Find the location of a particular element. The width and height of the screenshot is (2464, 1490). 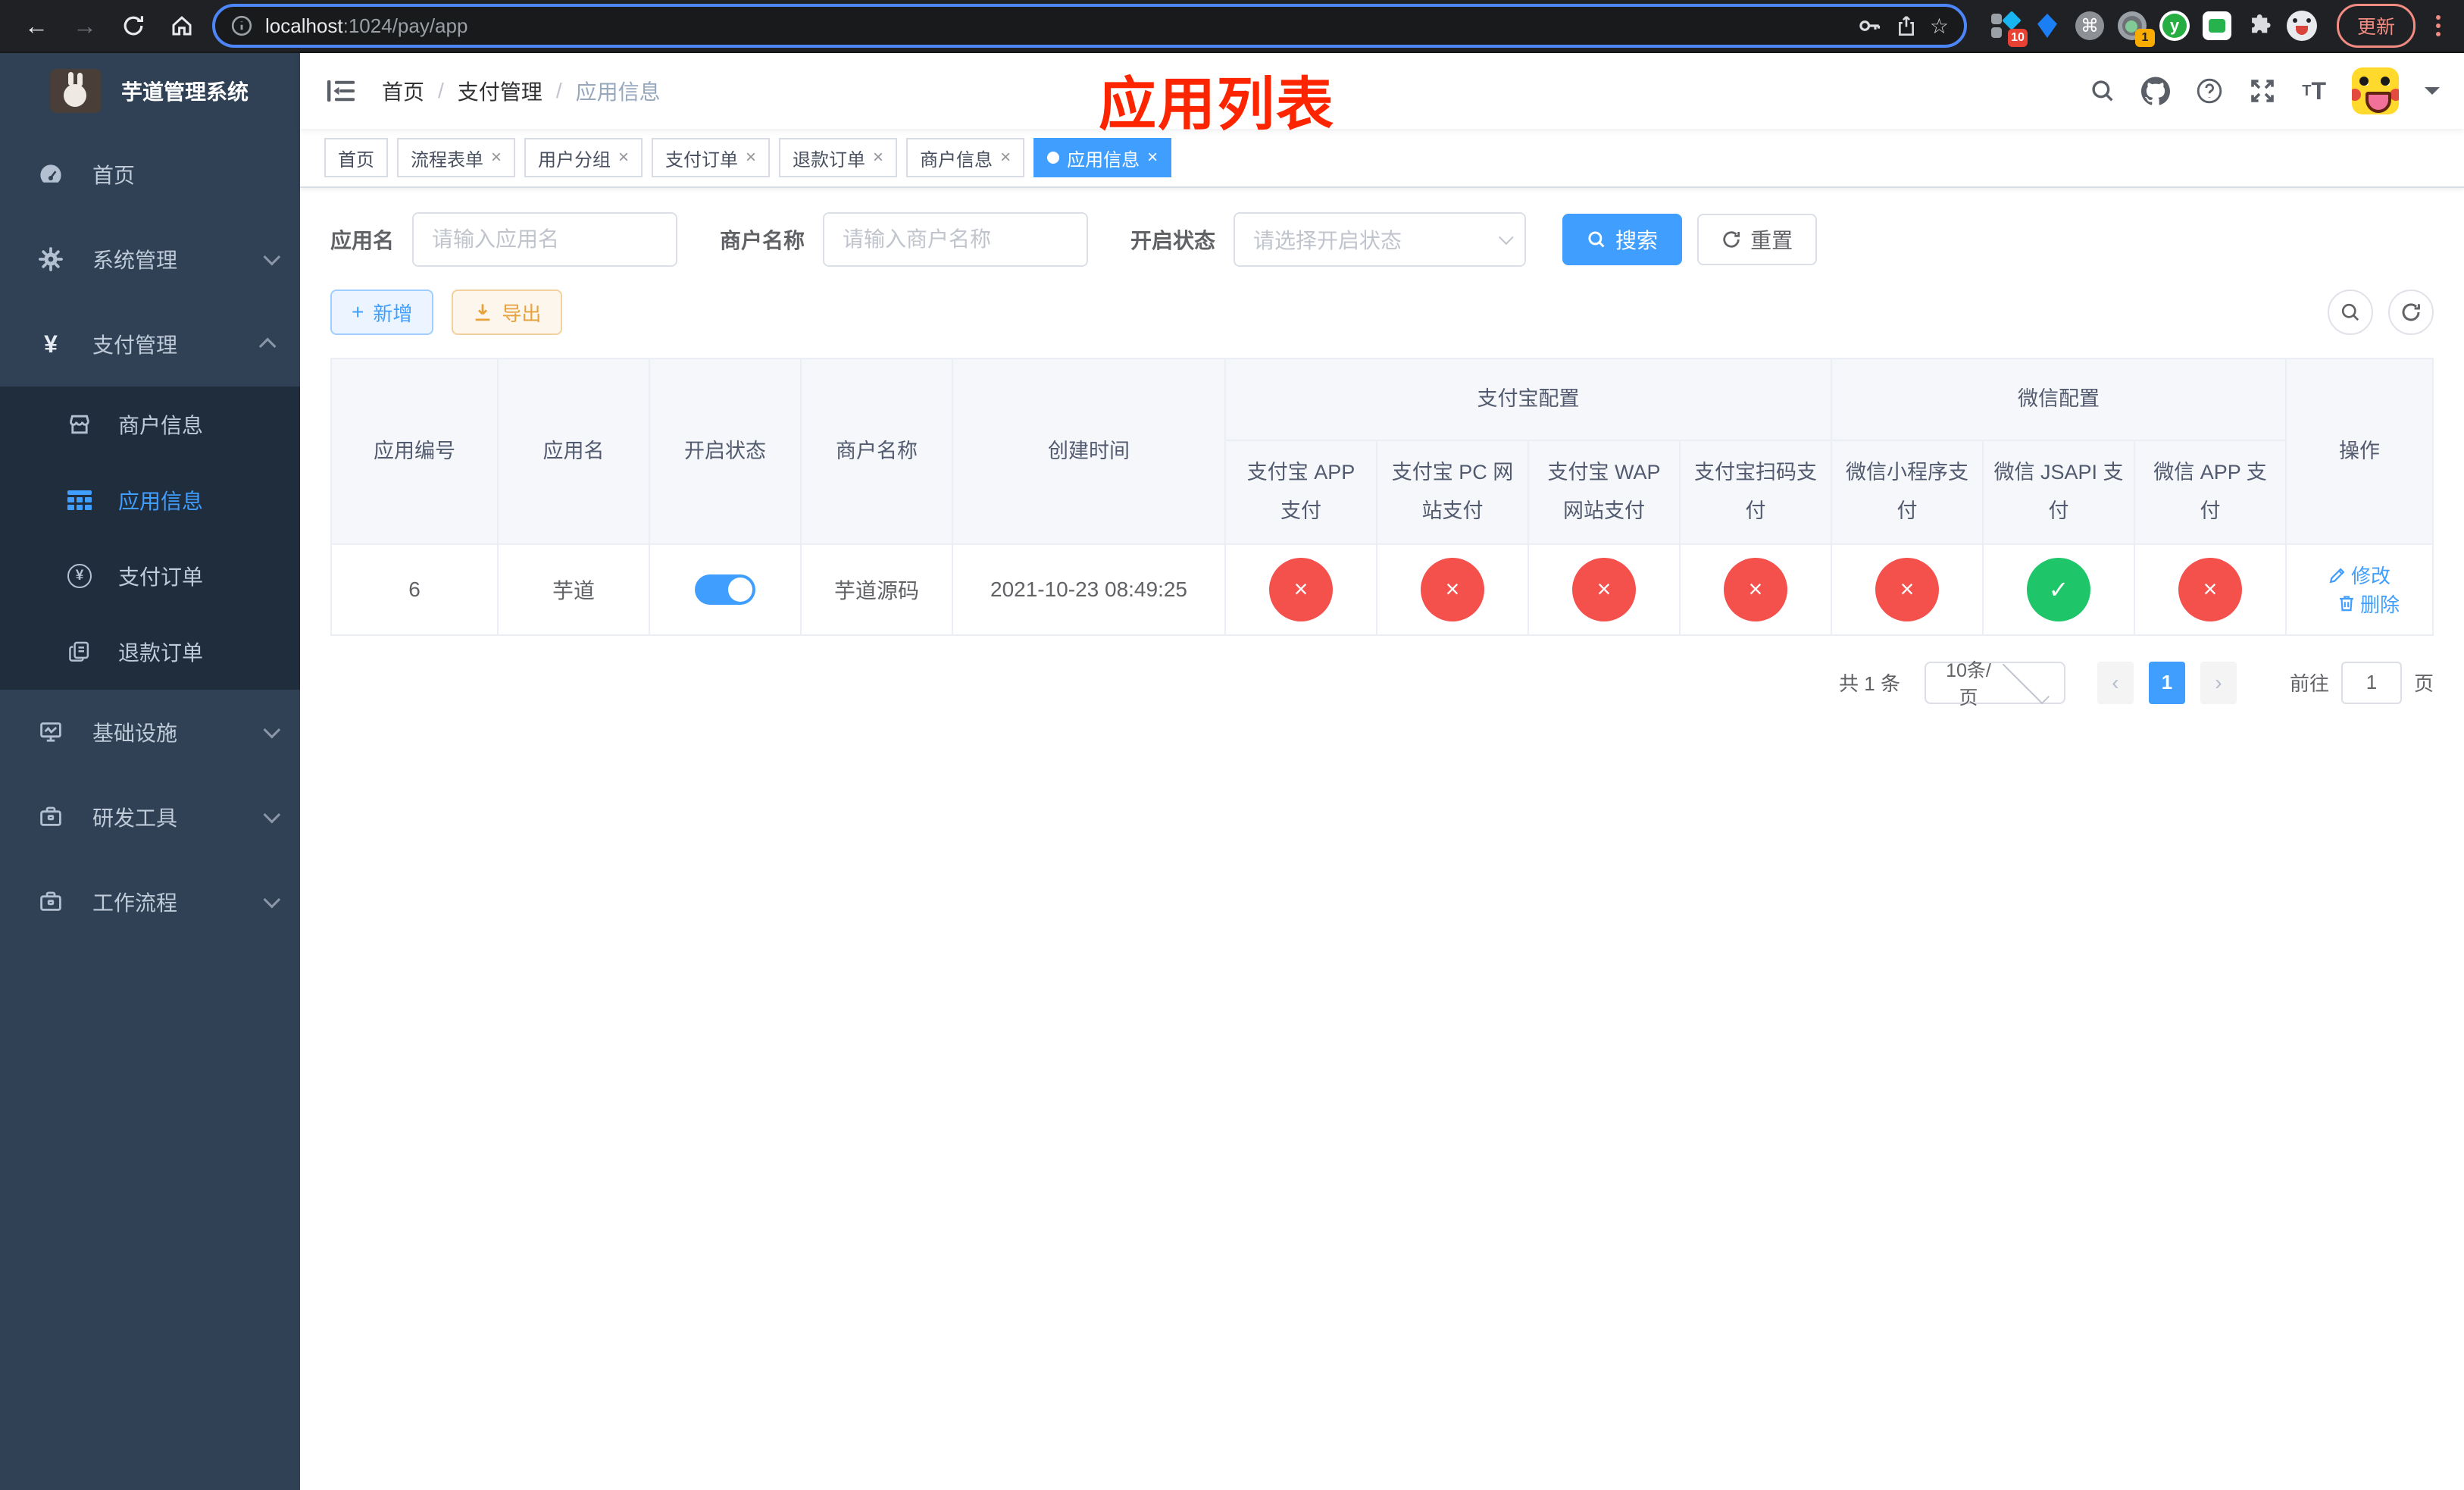

export-button: 导出 is located at coordinates (507, 312).